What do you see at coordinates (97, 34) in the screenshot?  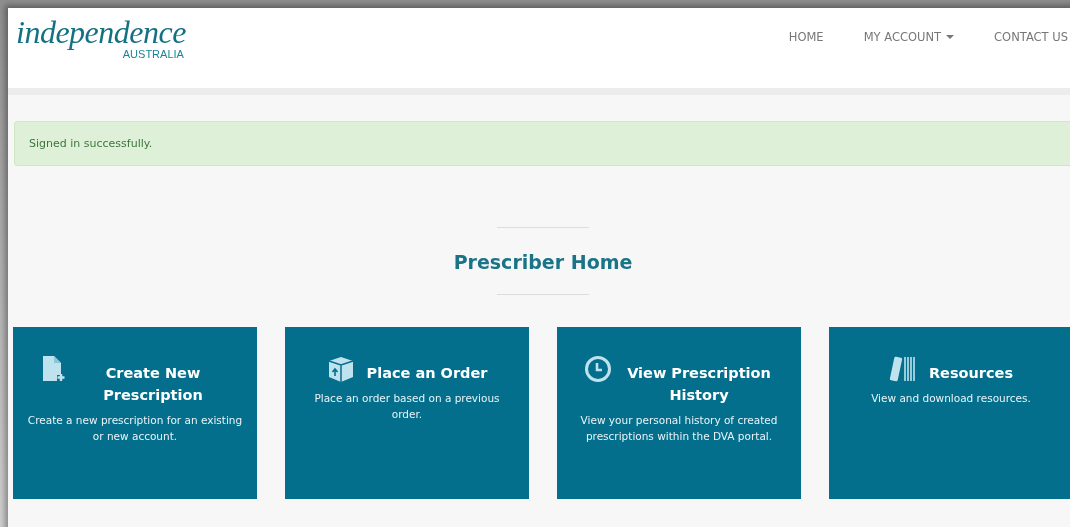 I see `logo: independence AUSTRALIA` at bounding box center [97, 34].